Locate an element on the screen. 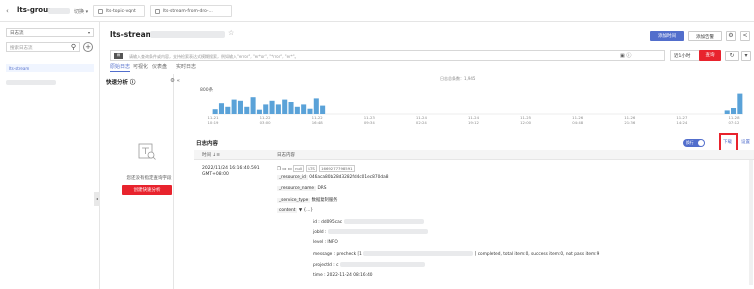 The width and height of the screenshot is (754, 289). star-icon: ☆ is located at coordinates (231, 33).